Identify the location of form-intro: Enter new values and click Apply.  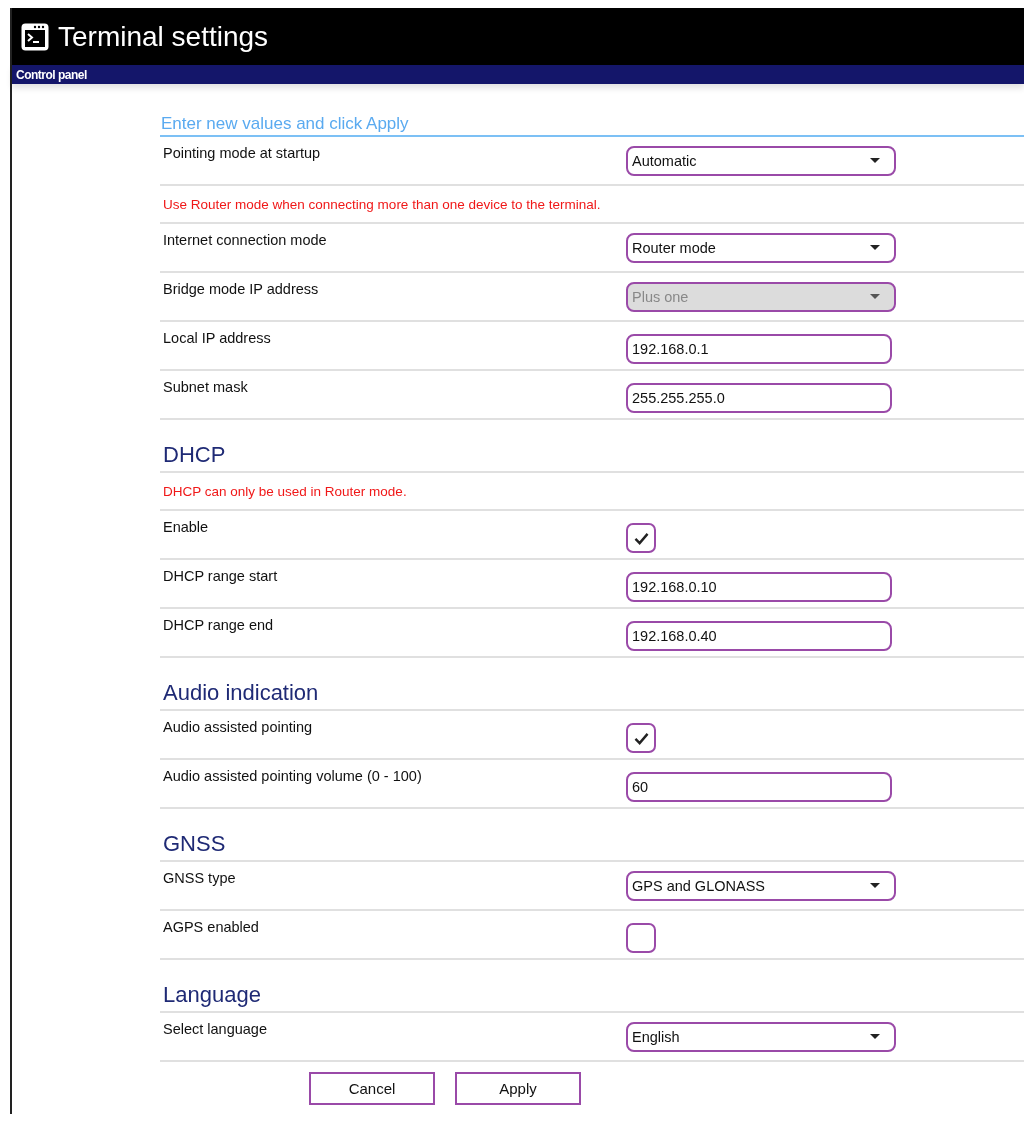
(592, 125).